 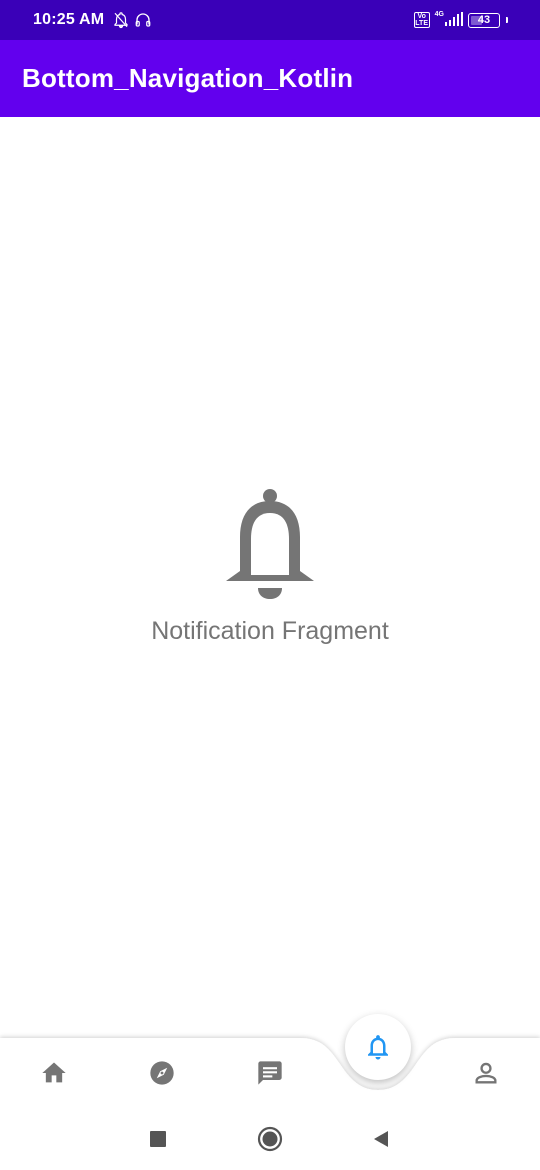 I want to click on back-button, so click(x=381, y=1139).